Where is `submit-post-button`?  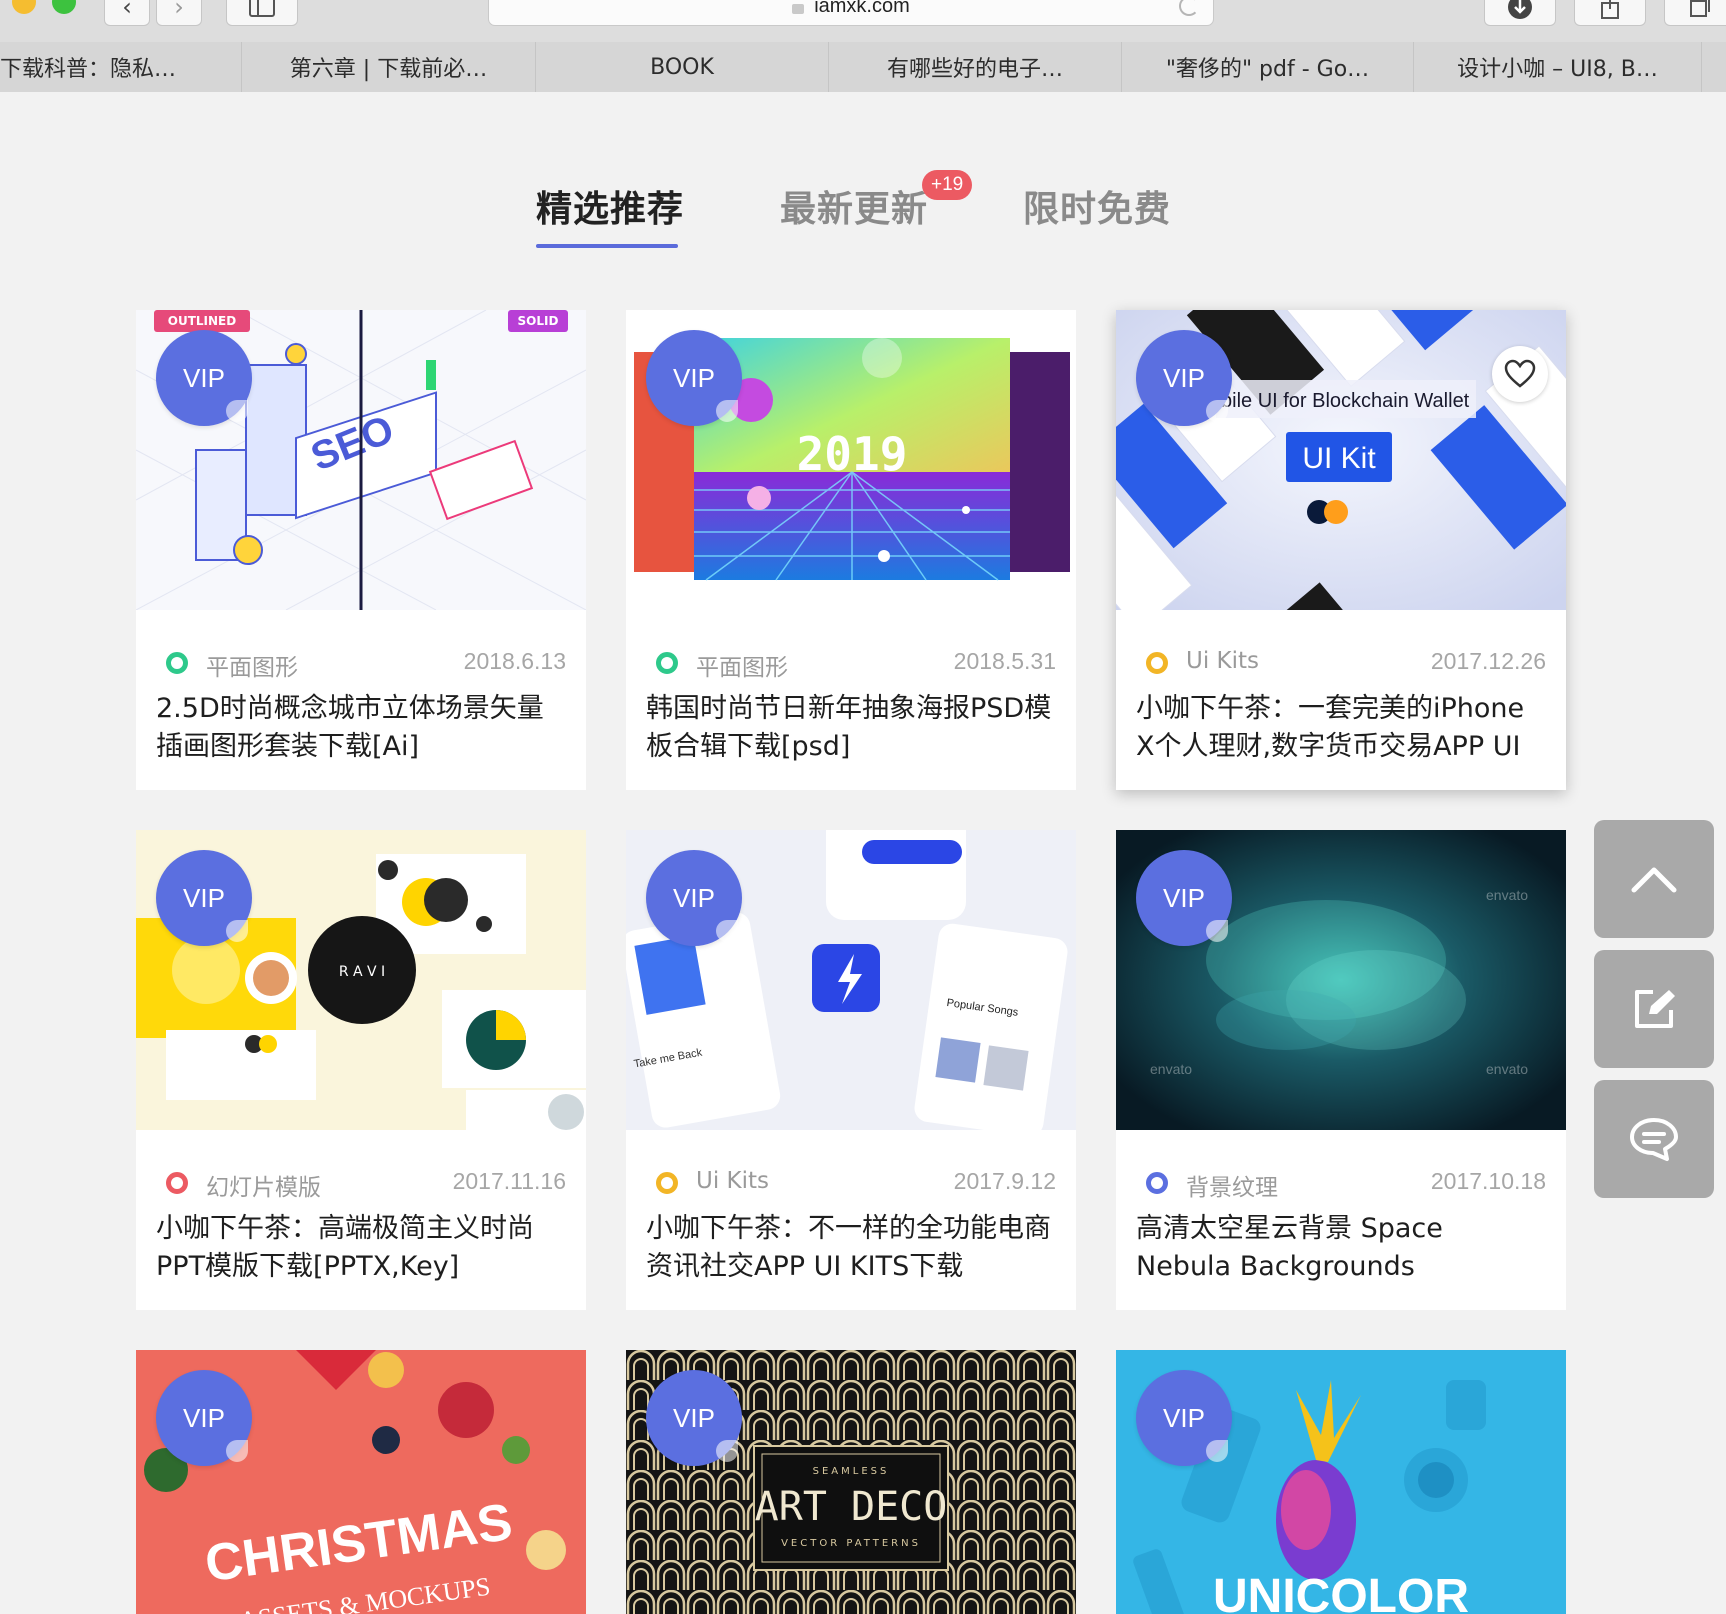
submit-post-button is located at coordinates (1654, 1009).